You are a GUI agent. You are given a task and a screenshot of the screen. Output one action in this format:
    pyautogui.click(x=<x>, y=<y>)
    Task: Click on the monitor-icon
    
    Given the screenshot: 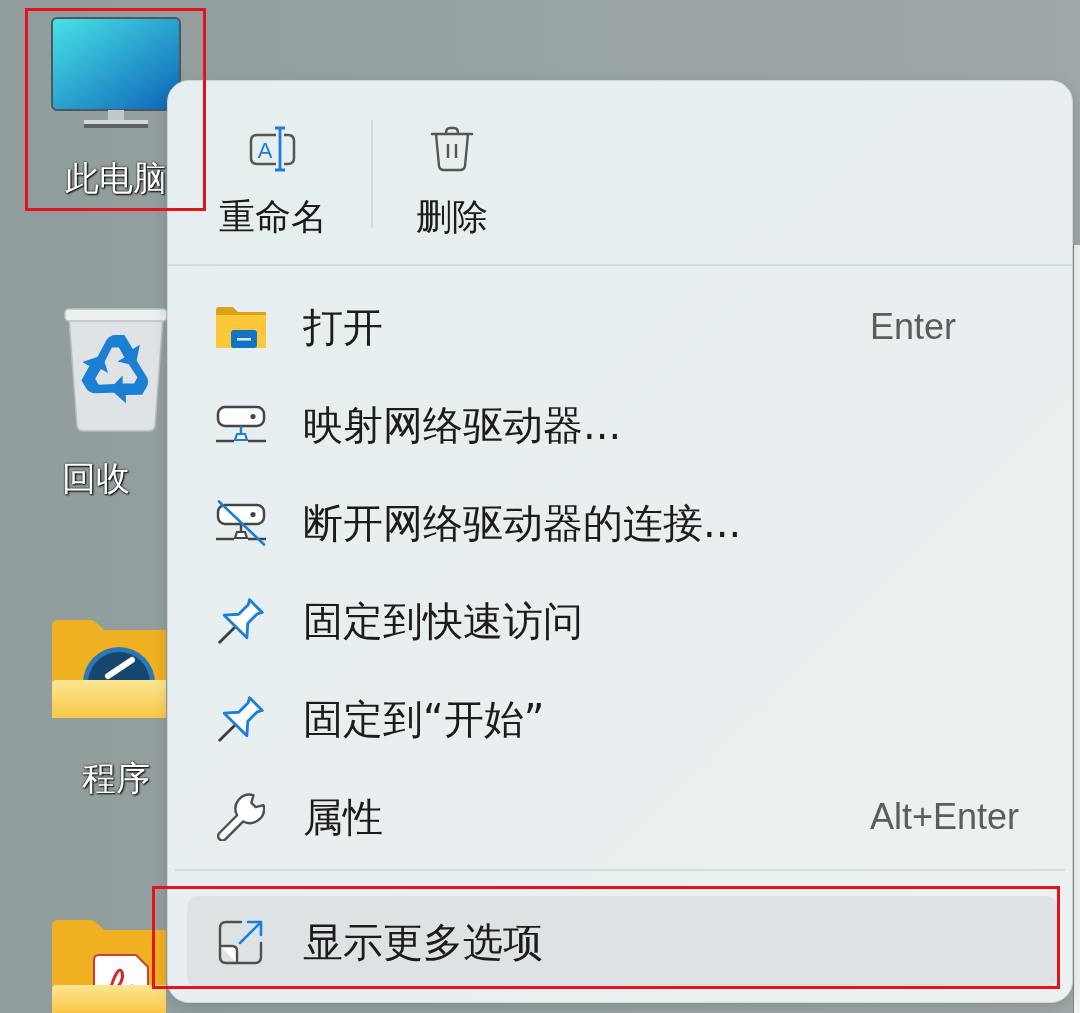 What is the action you would take?
    pyautogui.click(x=115, y=73)
    